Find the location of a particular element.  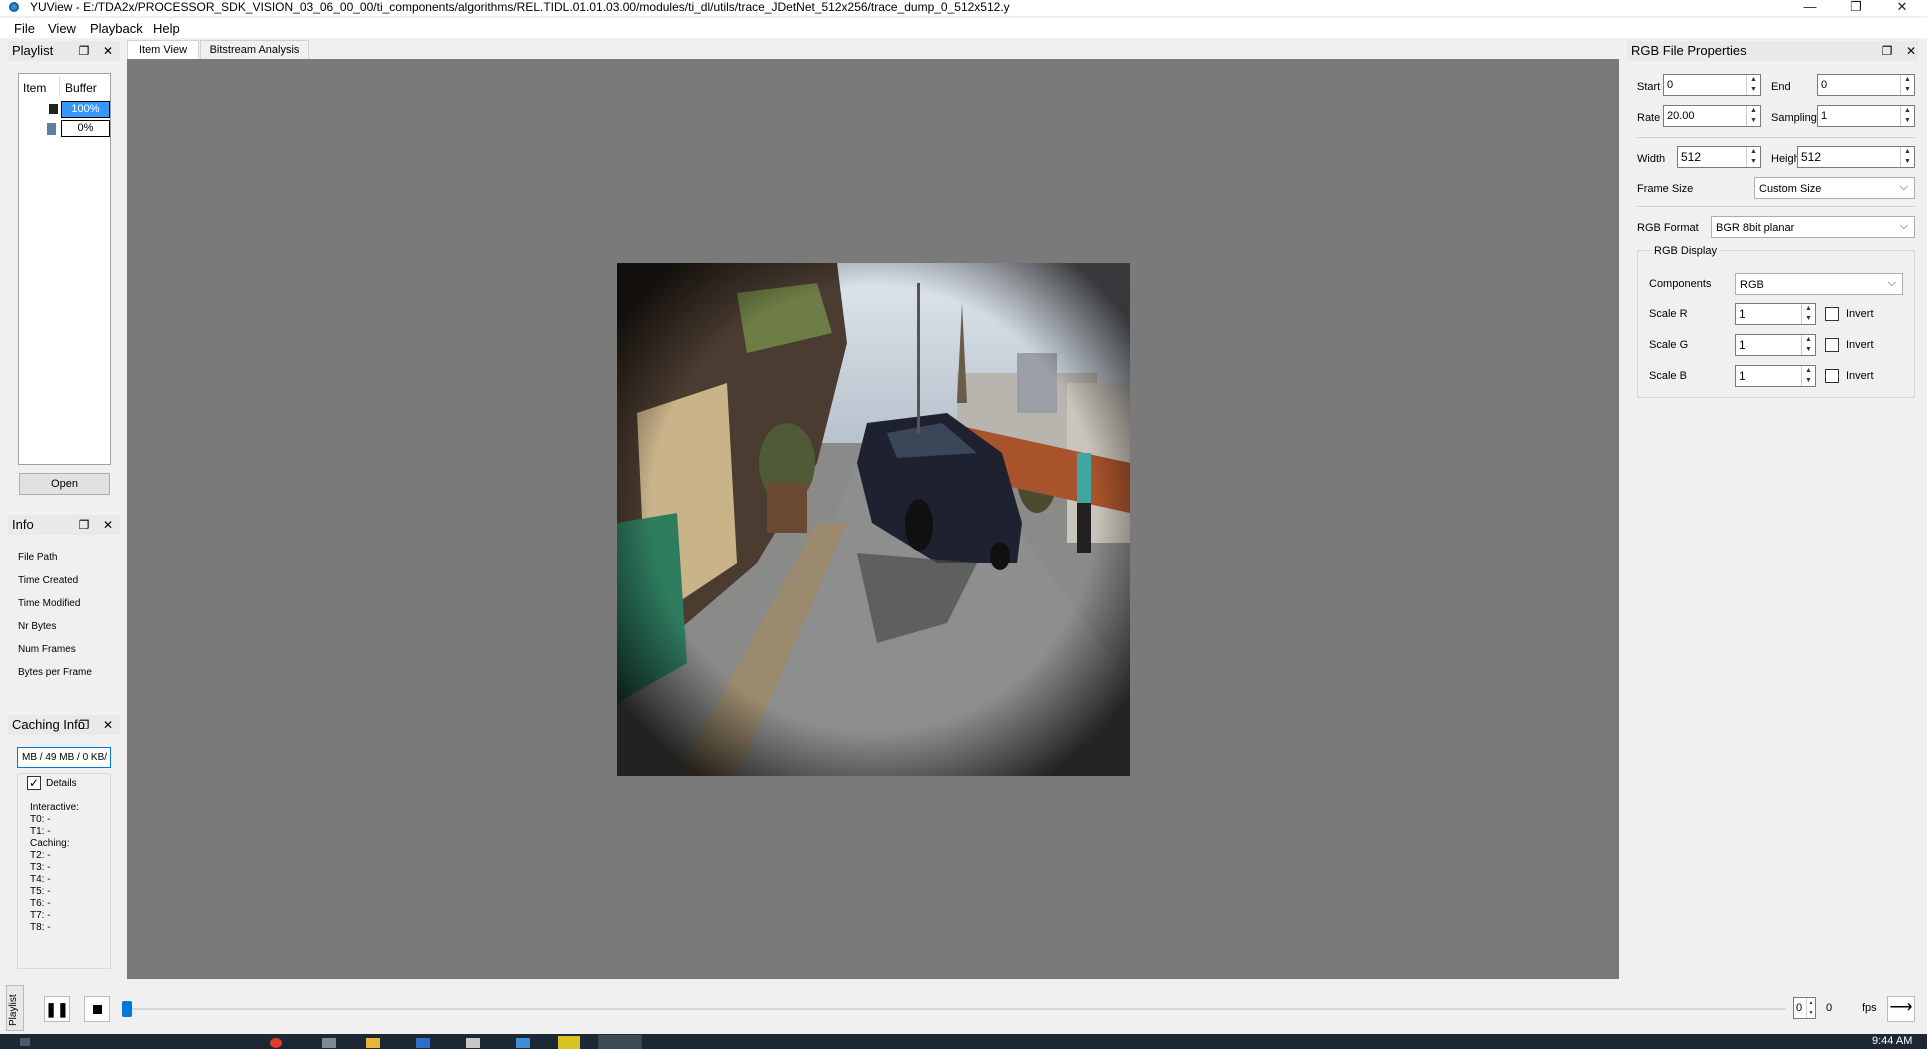

properties-title: RGB File Properties is located at coordinates (1689, 50).